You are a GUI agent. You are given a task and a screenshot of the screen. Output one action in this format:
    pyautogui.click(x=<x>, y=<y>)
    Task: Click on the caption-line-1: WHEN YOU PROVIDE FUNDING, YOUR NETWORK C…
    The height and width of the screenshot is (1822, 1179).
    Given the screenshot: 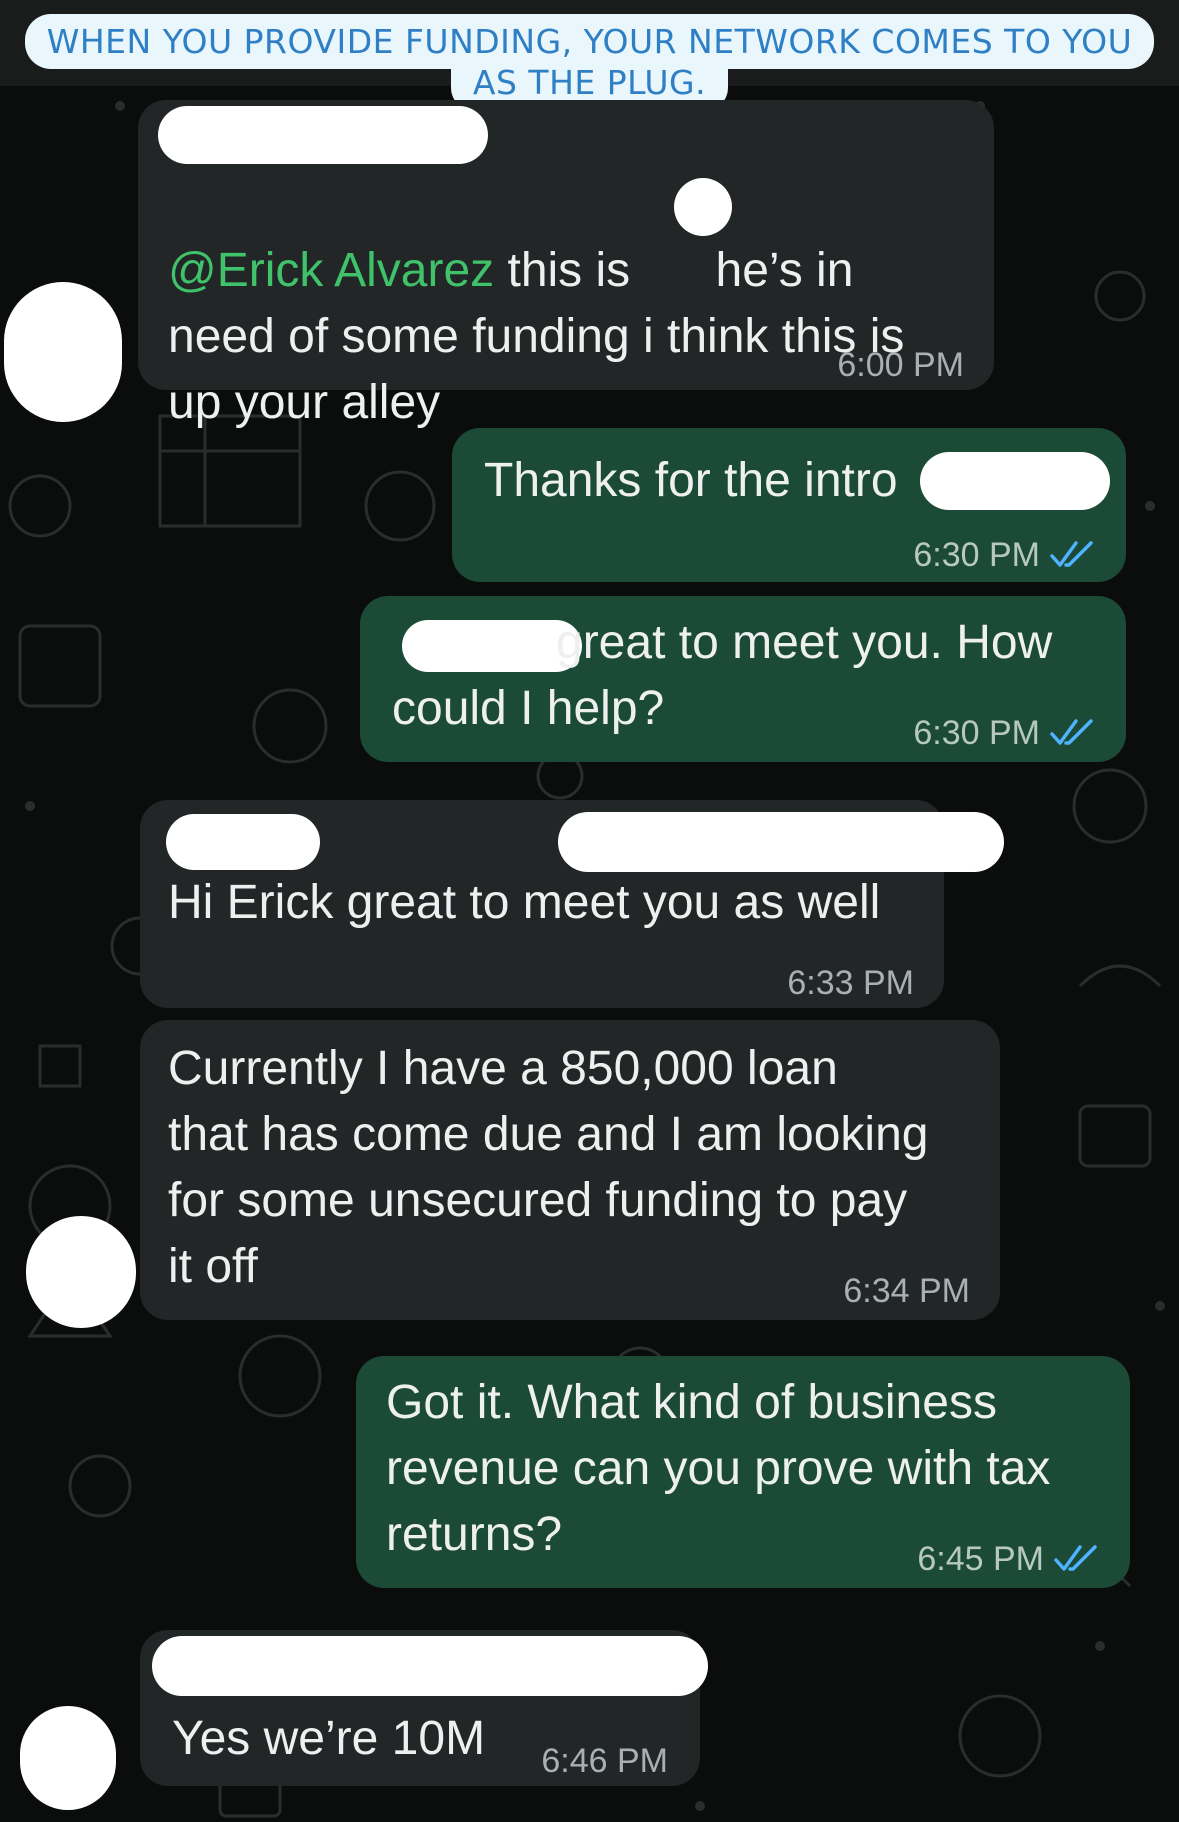 What is the action you would take?
    pyautogui.click(x=589, y=41)
    